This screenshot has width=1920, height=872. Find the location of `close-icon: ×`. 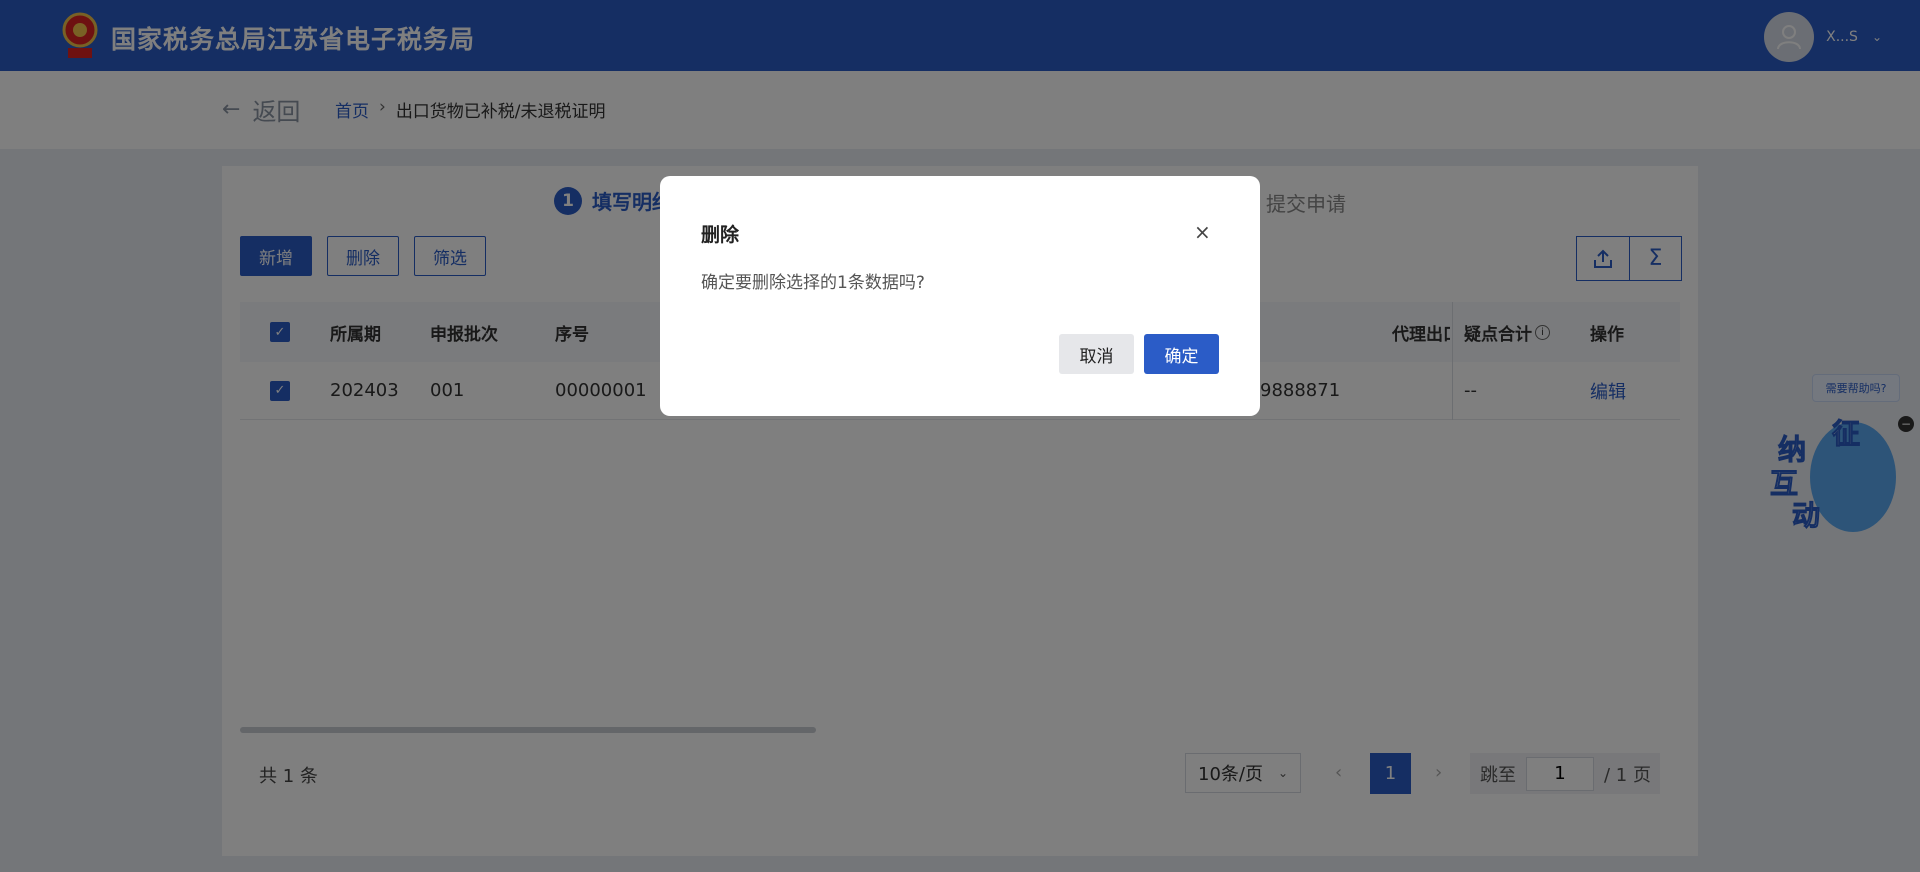

close-icon: × is located at coordinates (1202, 232).